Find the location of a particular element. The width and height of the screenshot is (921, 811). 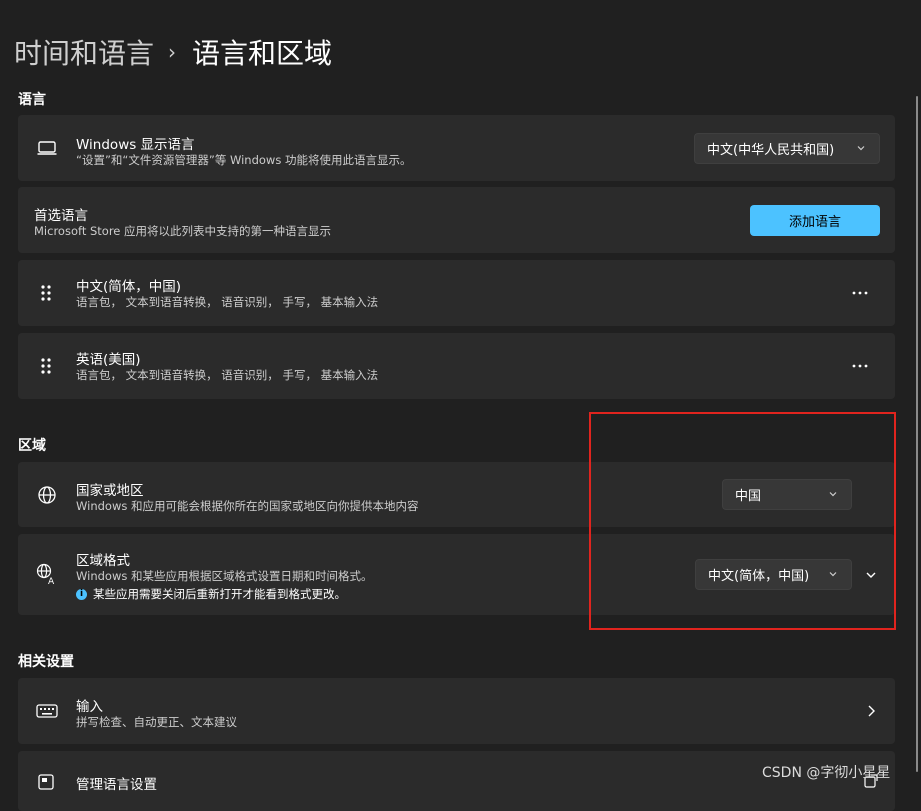

regional-format-notice-text: 某些应用需要关闭后重新打开才能看到格式更改。 is located at coordinates (219, 594).